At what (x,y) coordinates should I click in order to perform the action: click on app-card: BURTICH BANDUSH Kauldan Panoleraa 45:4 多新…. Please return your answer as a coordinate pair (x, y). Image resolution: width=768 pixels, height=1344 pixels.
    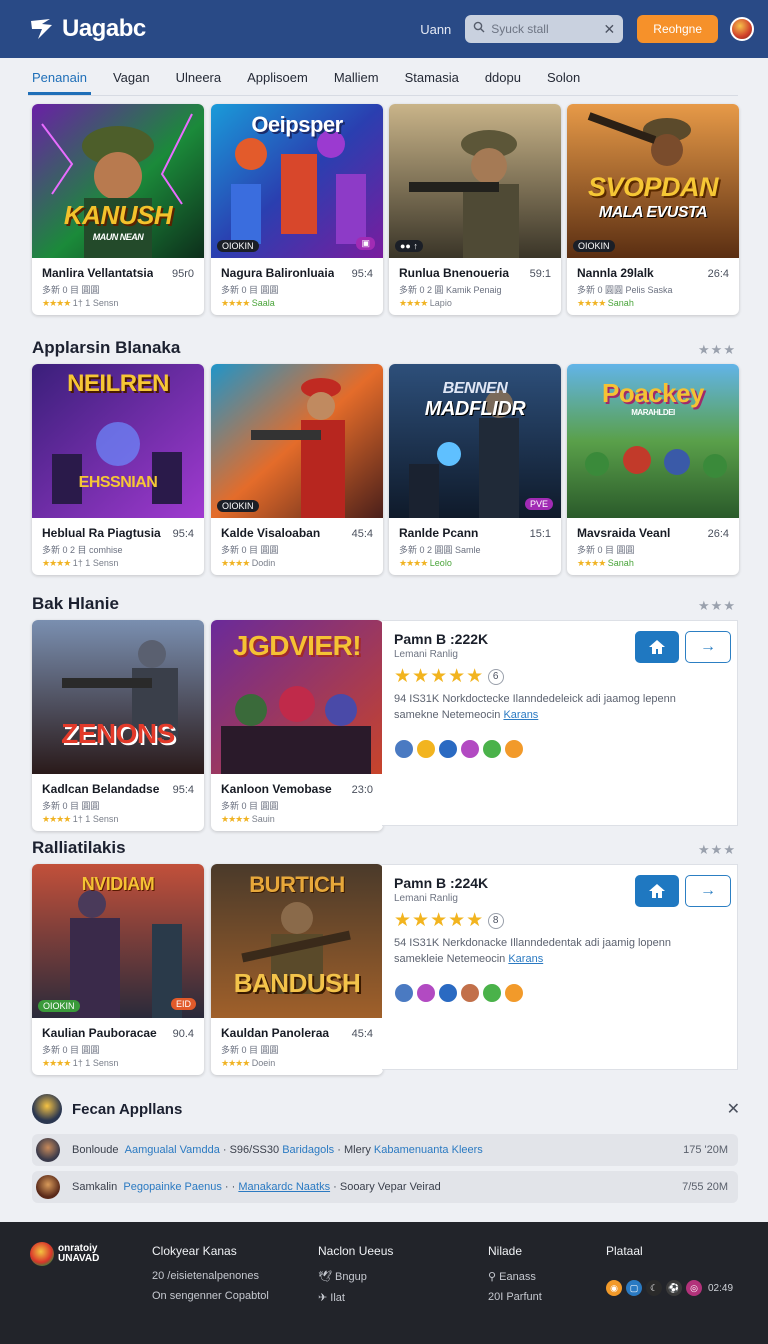
    Looking at the image, I should click on (297, 969).